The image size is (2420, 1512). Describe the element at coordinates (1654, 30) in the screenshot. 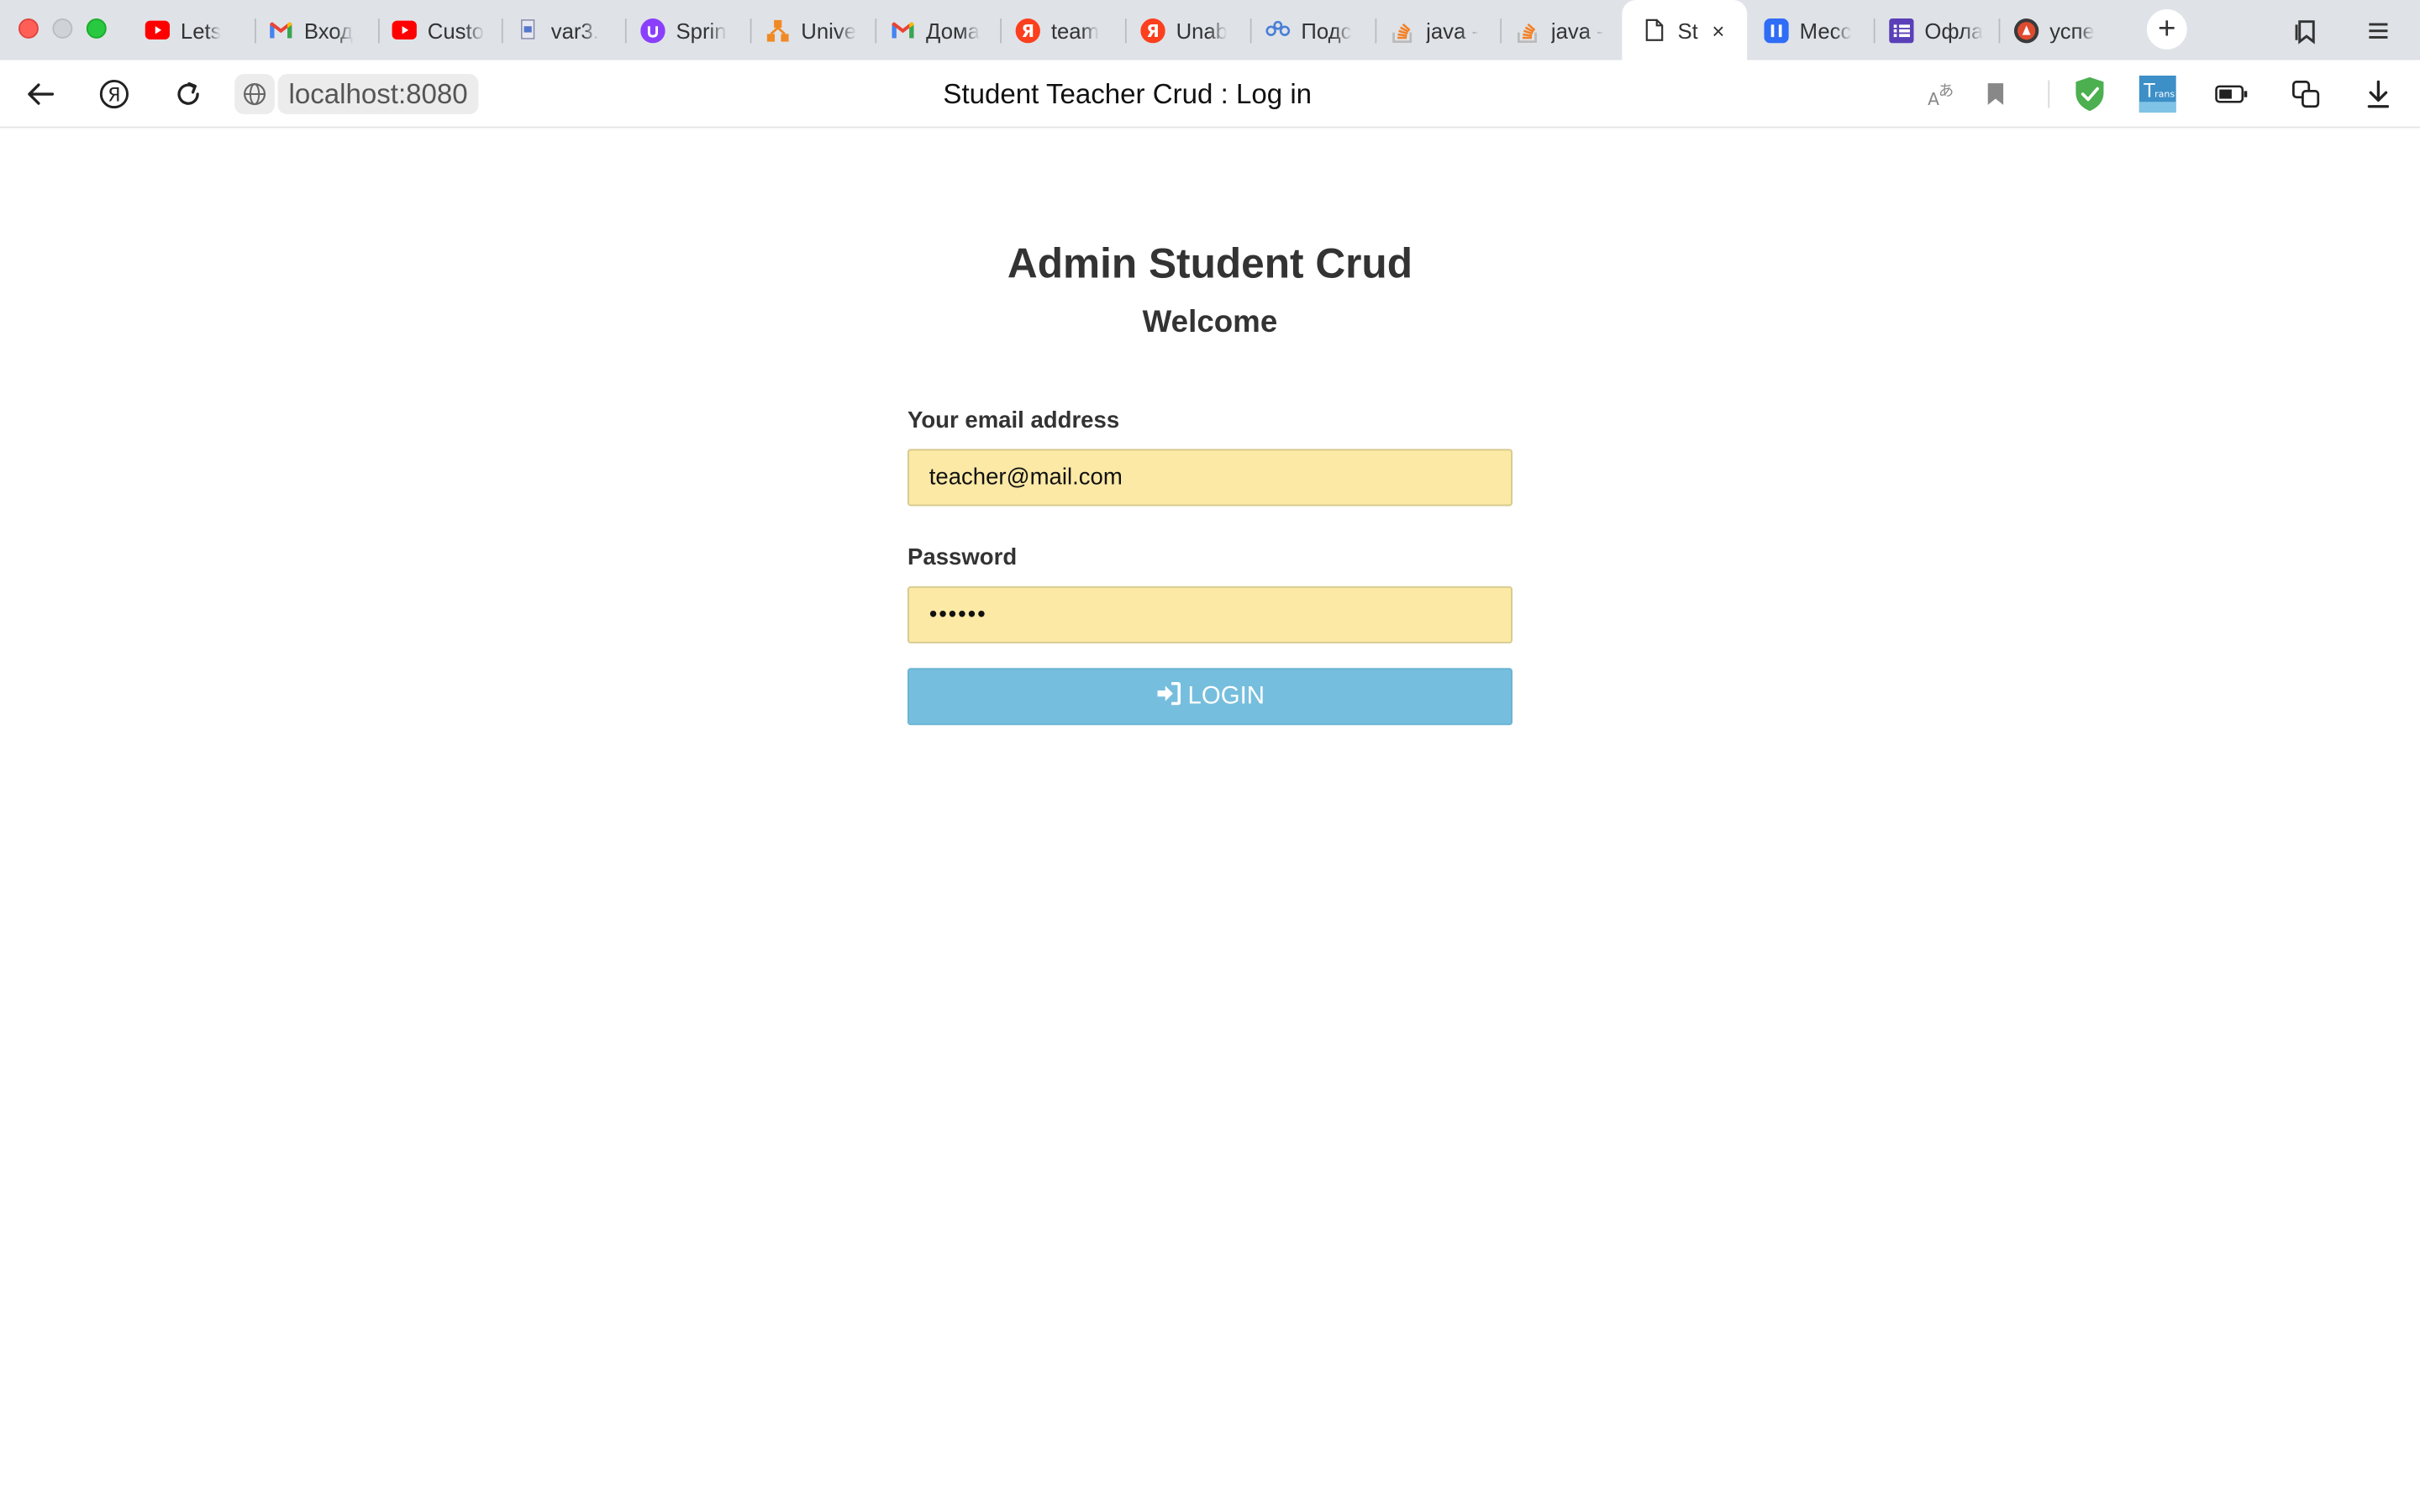

I see `document-icon` at that location.